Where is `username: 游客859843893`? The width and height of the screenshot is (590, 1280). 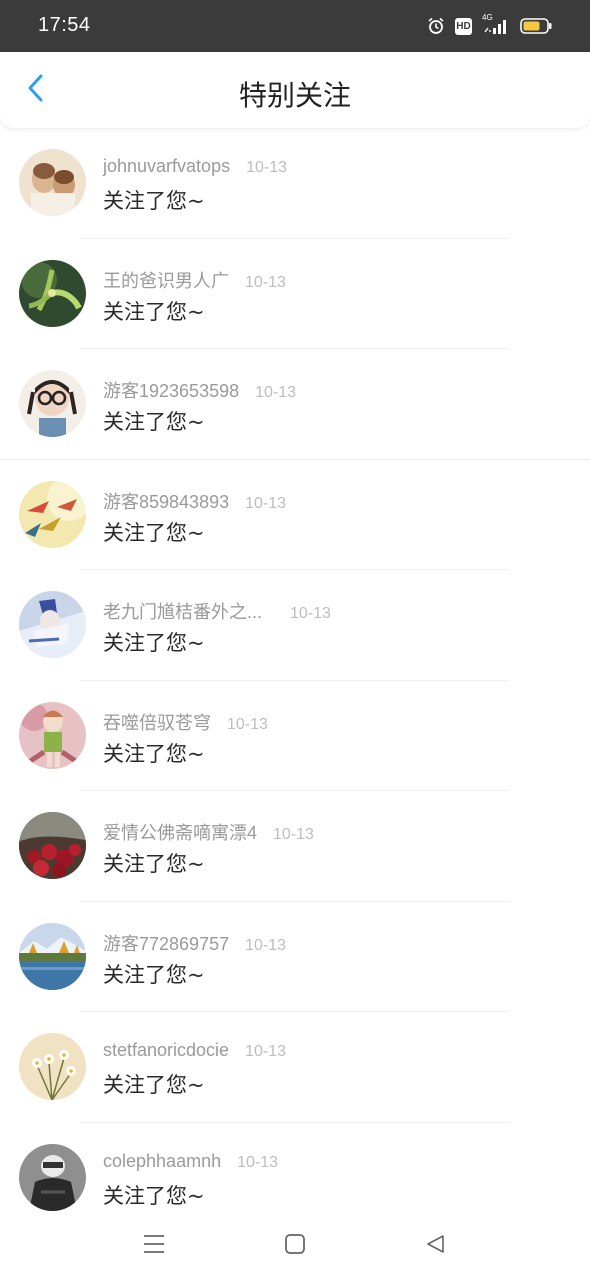
username: 游客859843893 is located at coordinates (166, 501).